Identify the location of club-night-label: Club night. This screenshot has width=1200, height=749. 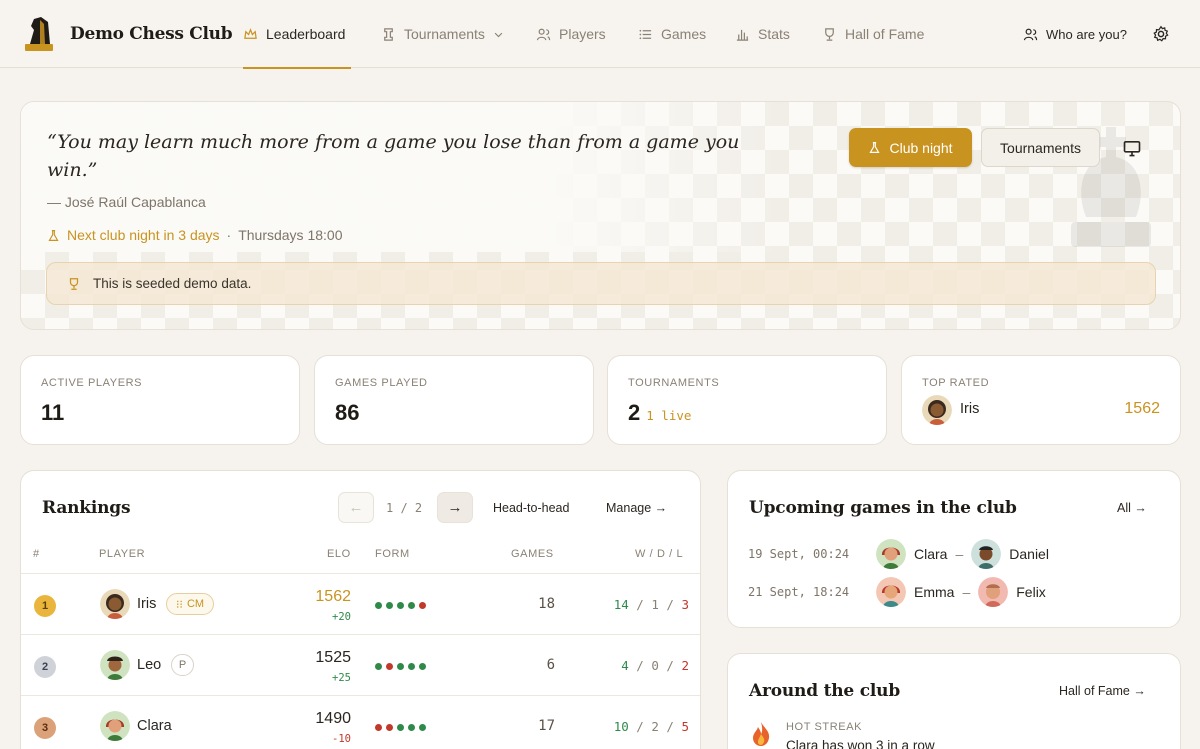
(921, 147).